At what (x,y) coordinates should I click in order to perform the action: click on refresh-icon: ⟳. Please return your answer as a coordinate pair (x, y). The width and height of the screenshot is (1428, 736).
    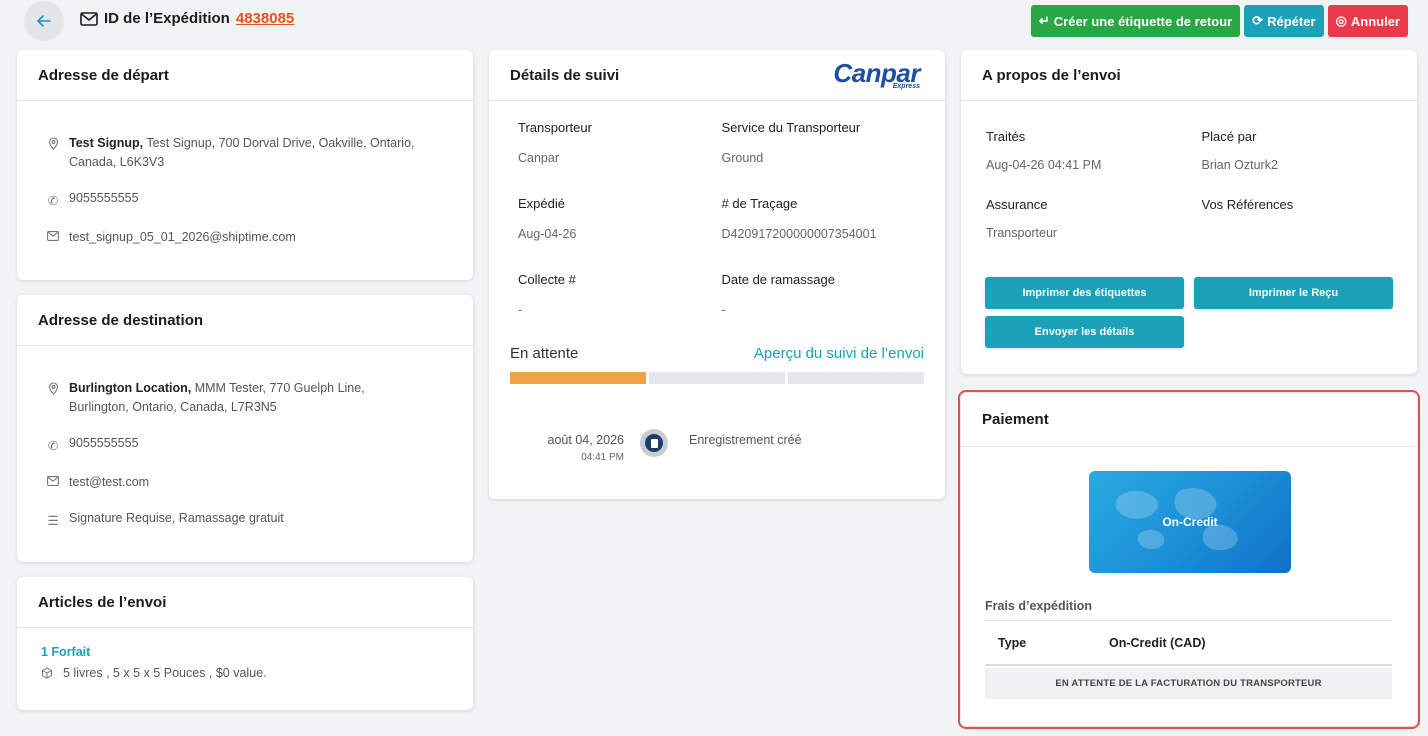
    Looking at the image, I should click on (1258, 20).